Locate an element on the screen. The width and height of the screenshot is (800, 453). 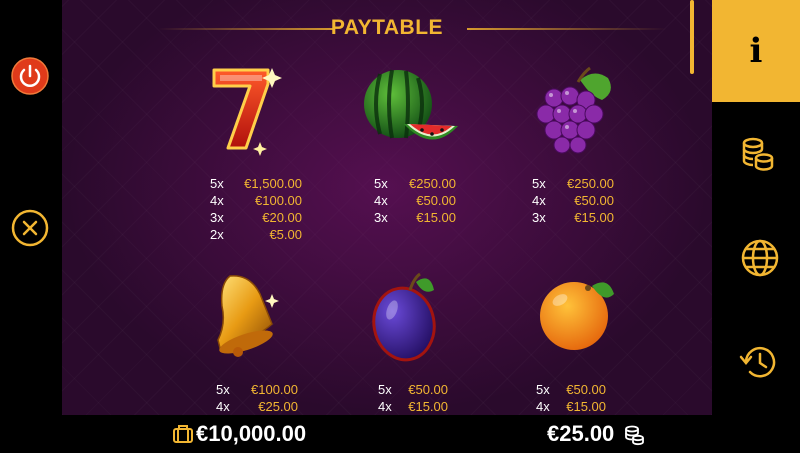
pay-value: €20.00 is located at coordinates (282, 217).